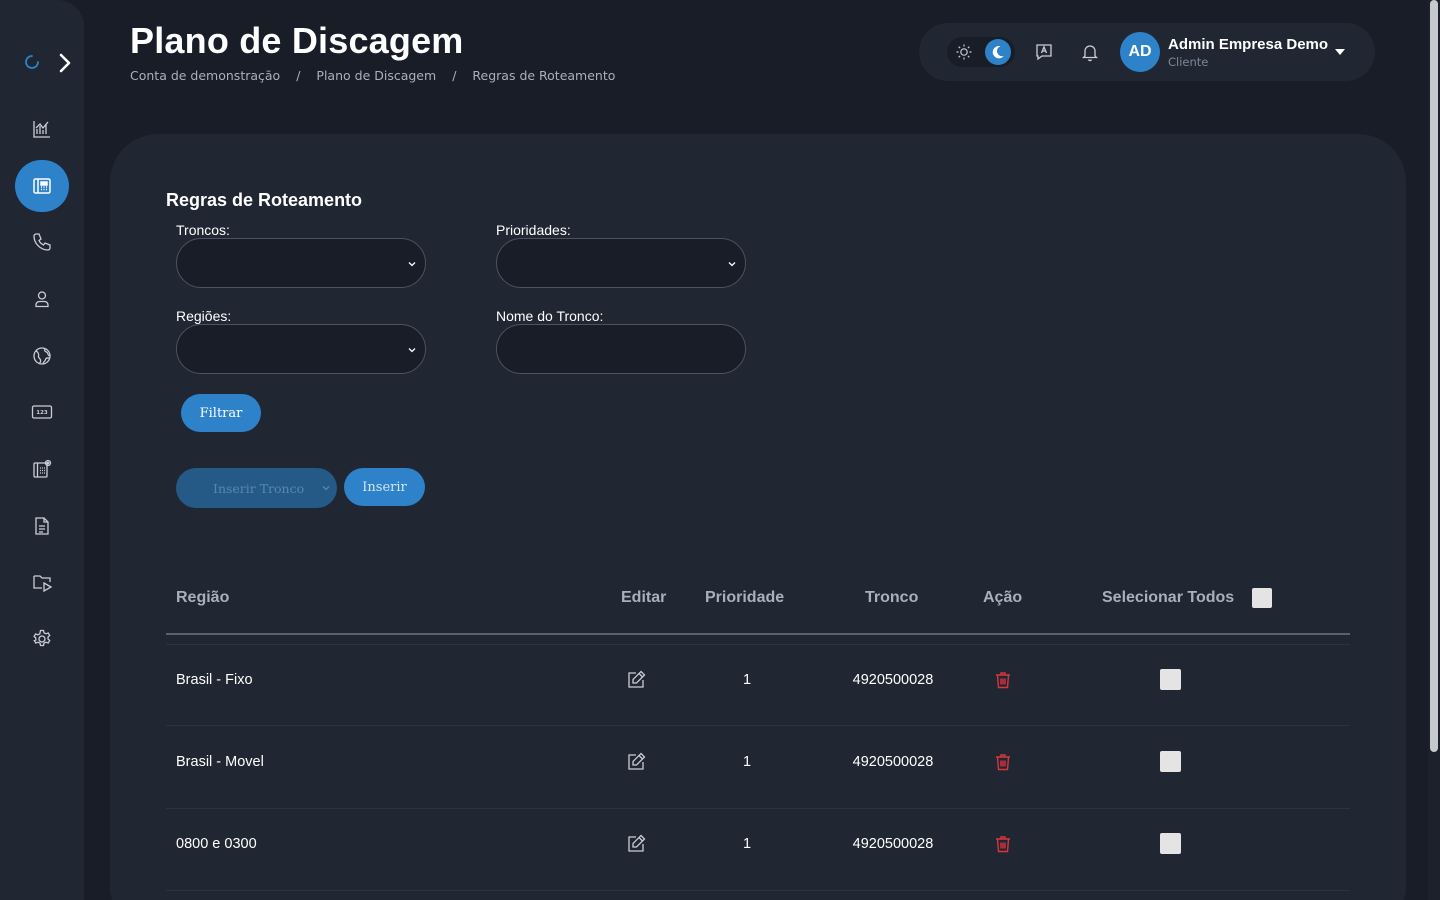  I want to click on user-role: Cliente, so click(1188, 62).